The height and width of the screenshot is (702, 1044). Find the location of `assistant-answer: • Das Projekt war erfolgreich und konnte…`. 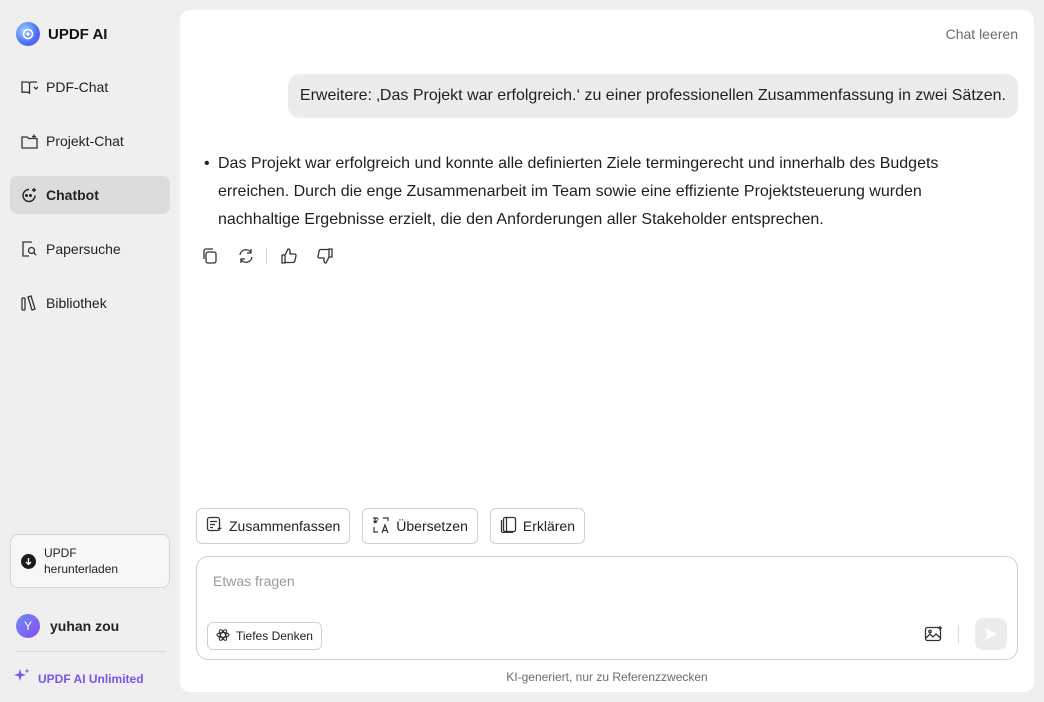

assistant-answer: • Das Projekt war erfolgreich und konnte… is located at coordinates (594, 192).